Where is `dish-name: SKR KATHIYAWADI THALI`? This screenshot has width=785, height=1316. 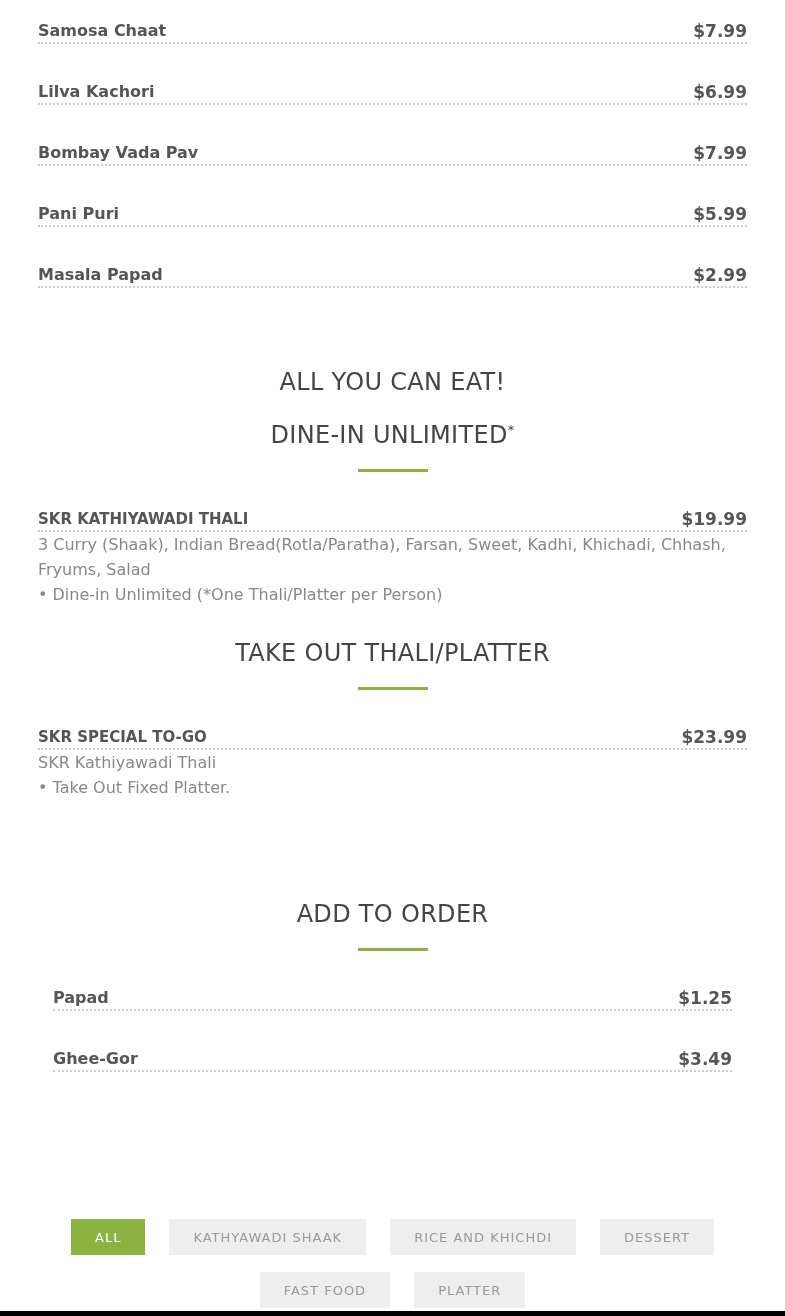 dish-name: SKR KATHIYAWADI THALI is located at coordinates (143, 519).